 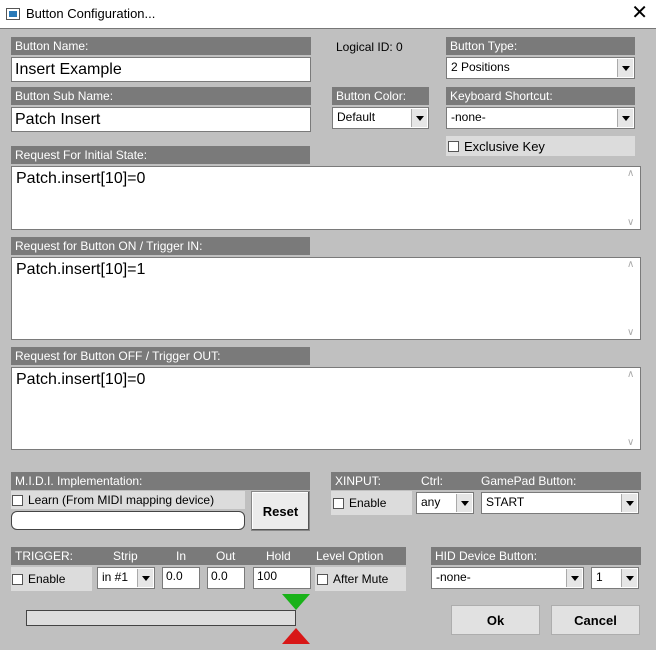 What do you see at coordinates (282, 578) in the screenshot?
I see `trigger-hold-input: 100` at bounding box center [282, 578].